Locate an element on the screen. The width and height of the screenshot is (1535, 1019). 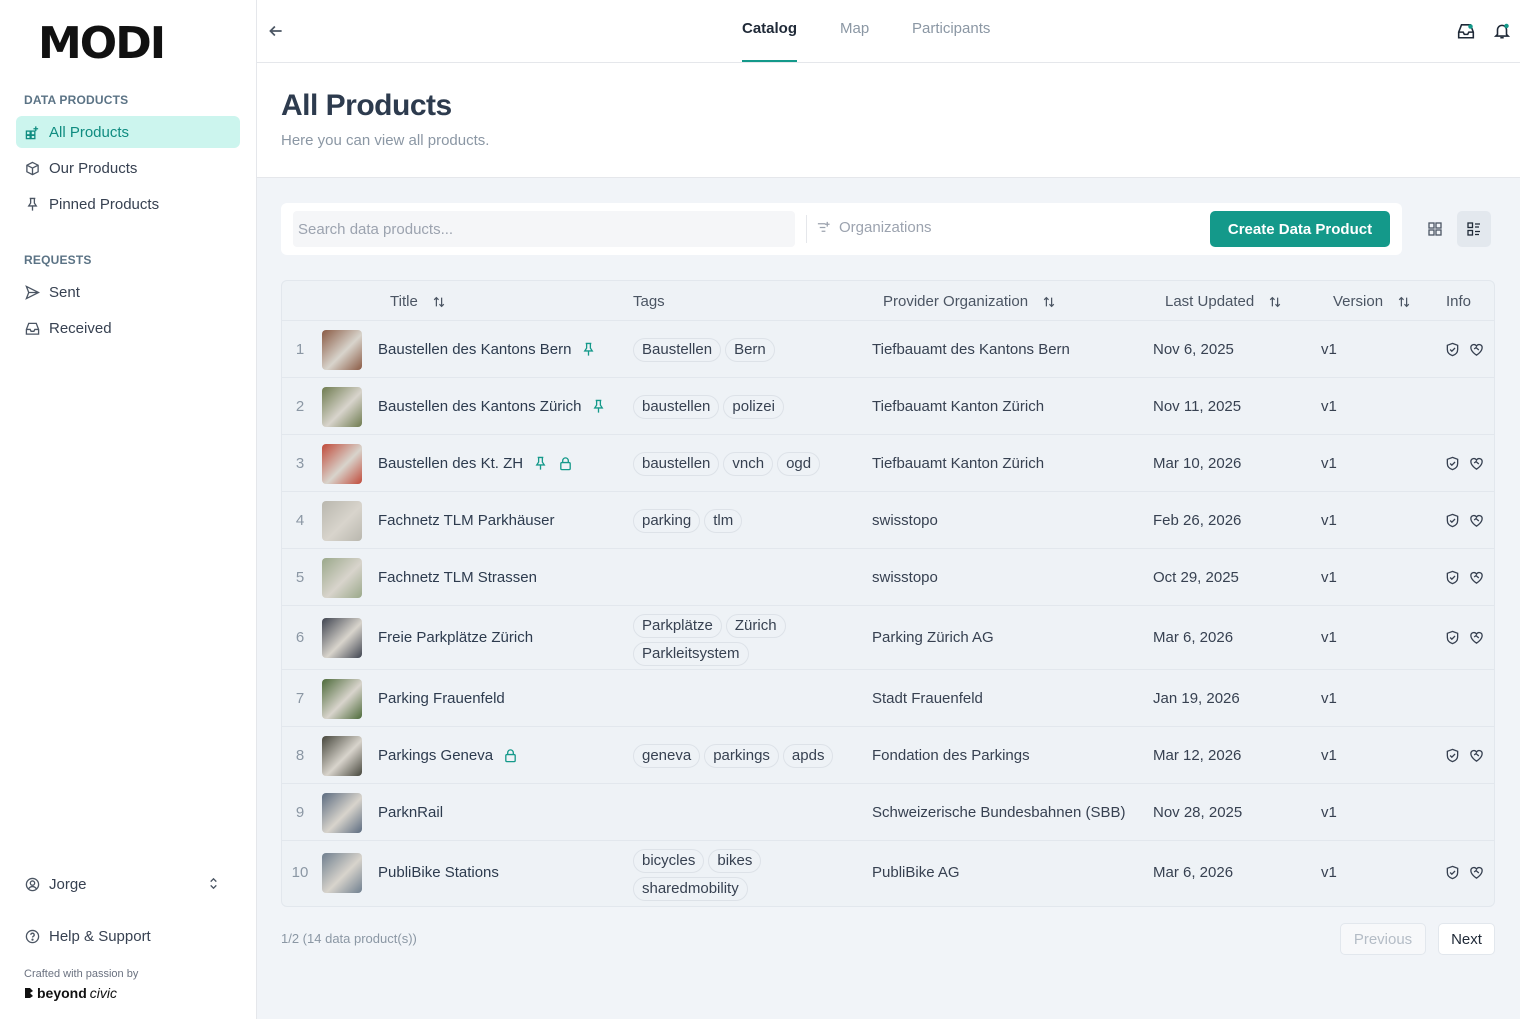
product-title: Parking Frauenfeld is located at coordinates (441, 698).